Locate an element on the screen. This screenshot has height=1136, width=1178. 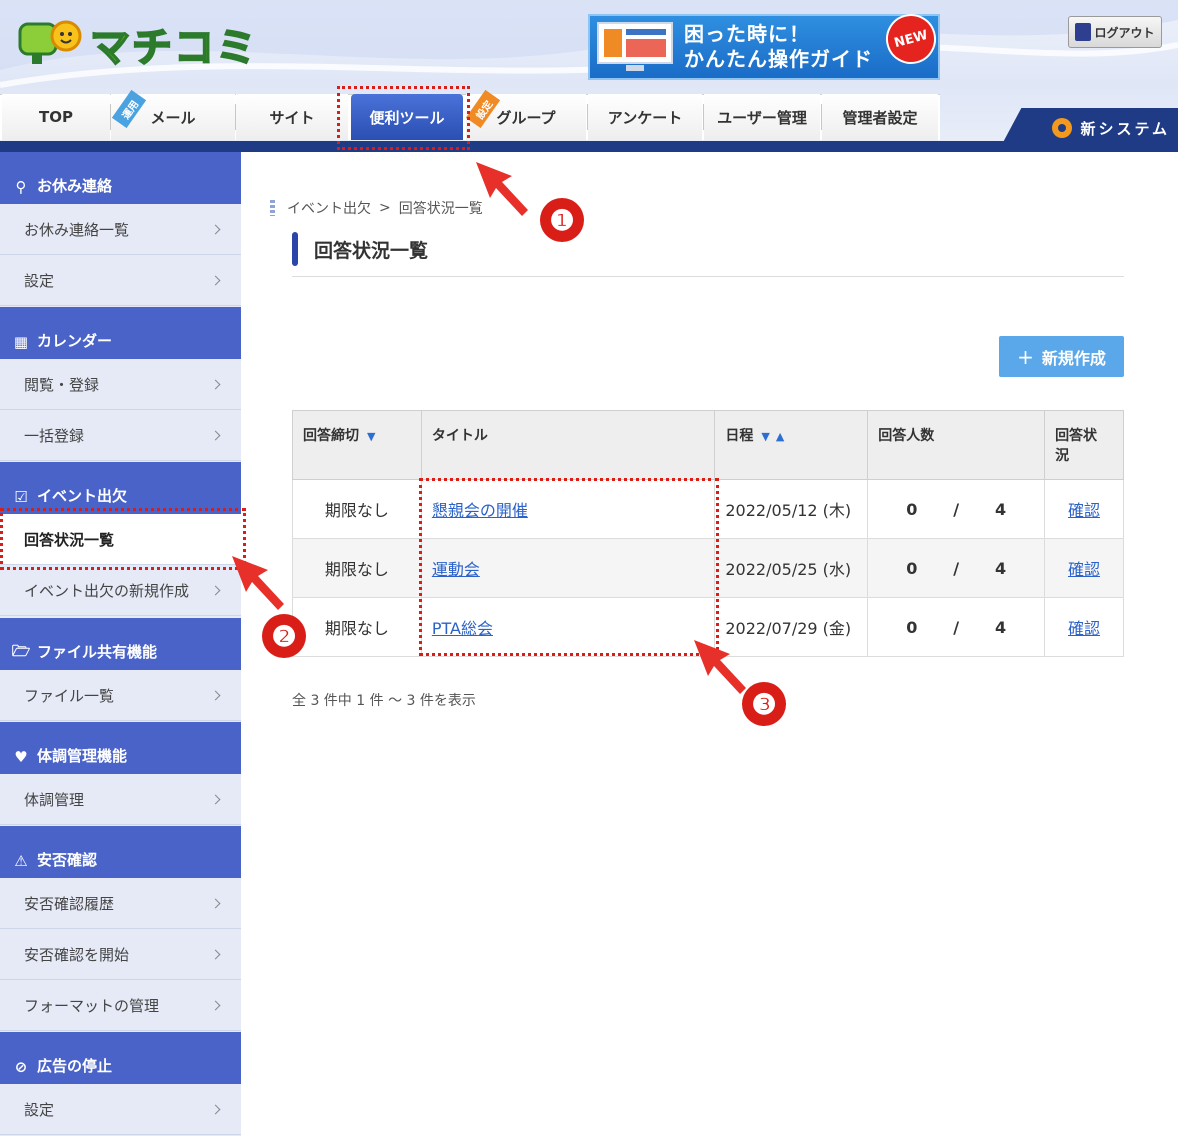
logo-mascot-icon is located at coordinates (51, 44).